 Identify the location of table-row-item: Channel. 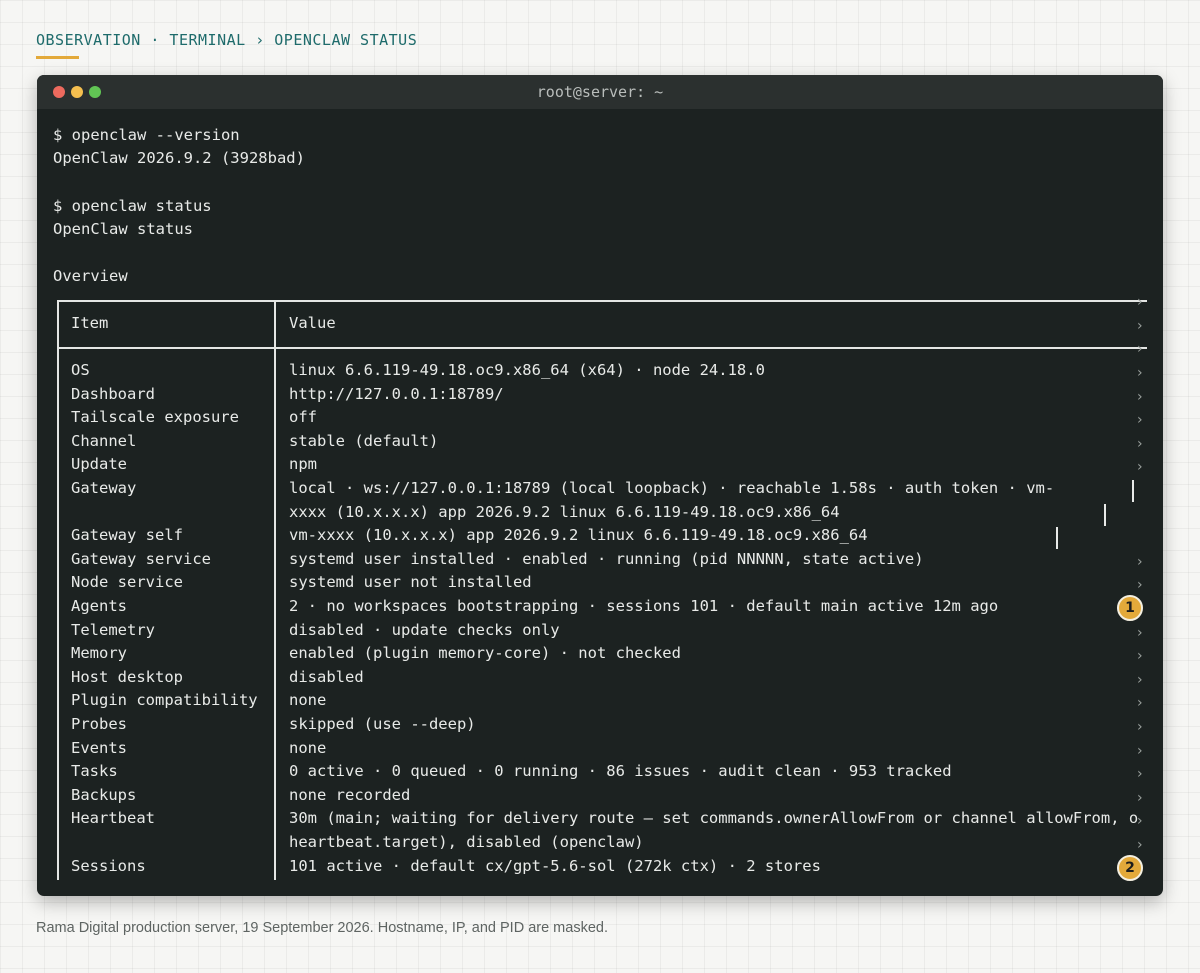
(104, 440).